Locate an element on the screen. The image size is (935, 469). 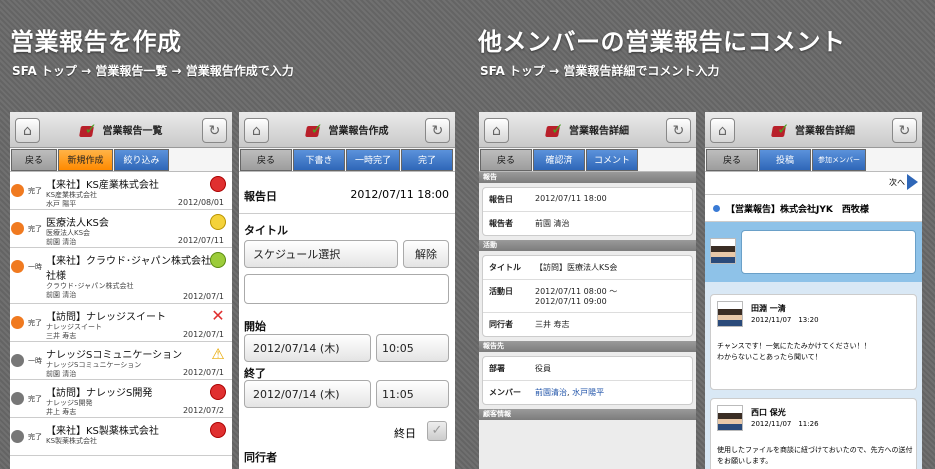
item-title: 【訪問】ナレッジS開発 is located at coordinates (99, 393).